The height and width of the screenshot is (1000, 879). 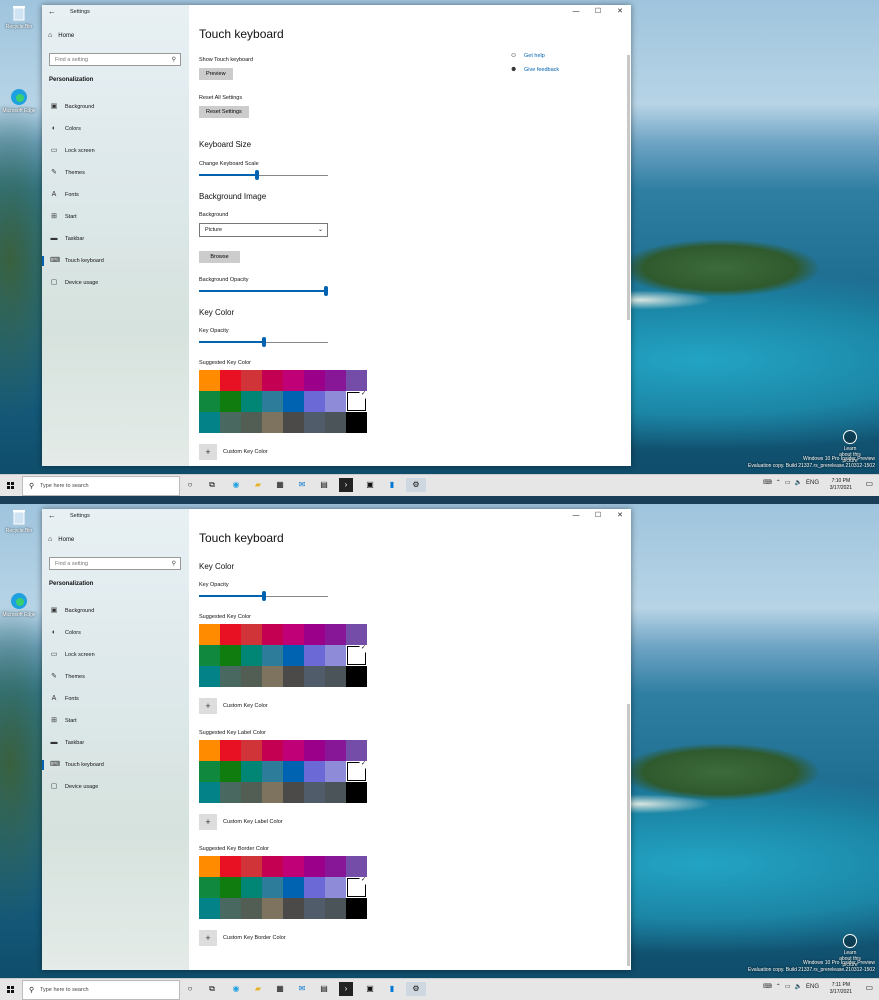 What do you see at coordinates (628, 187) in the screenshot?
I see `scrollbar` at bounding box center [628, 187].